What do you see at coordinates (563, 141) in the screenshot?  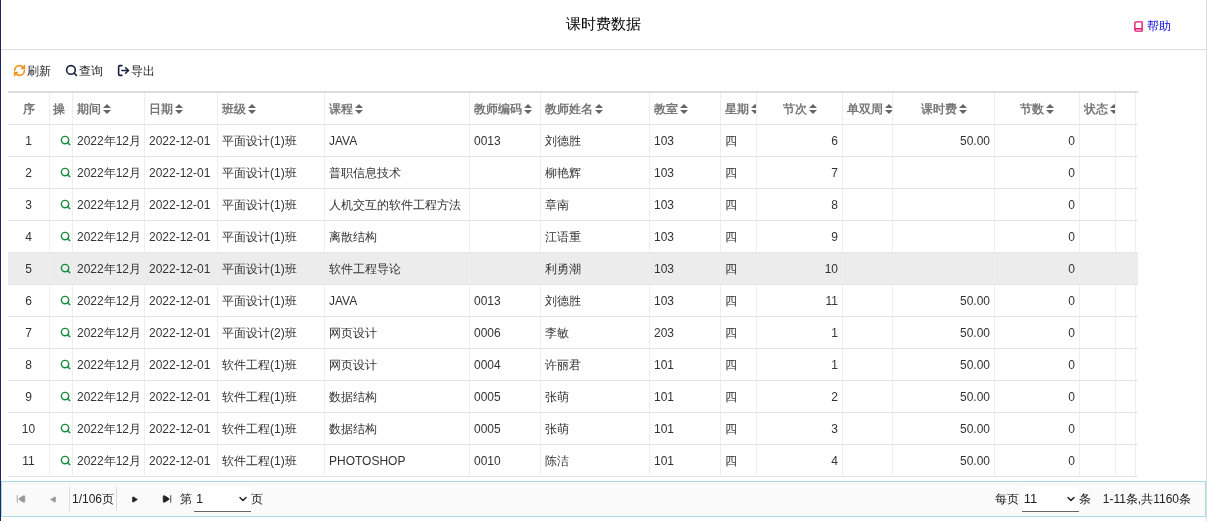 I see `table-cell-text: 刘德胜` at bounding box center [563, 141].